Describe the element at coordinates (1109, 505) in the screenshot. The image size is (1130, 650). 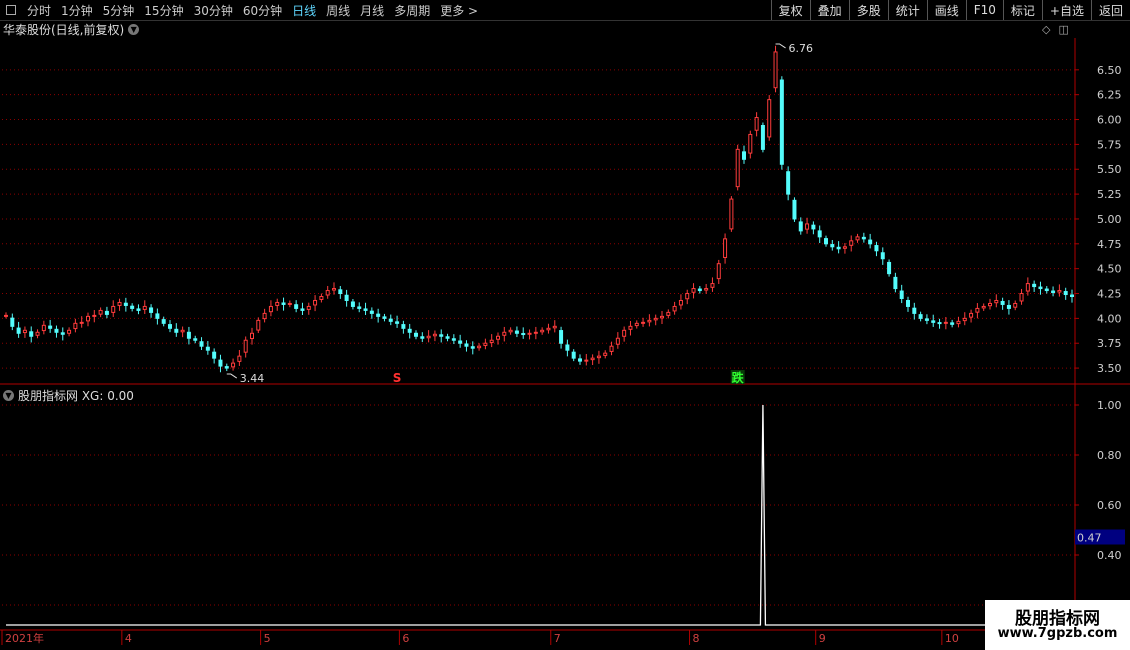
I see `indicator-tick-label: 0.60` at that location.